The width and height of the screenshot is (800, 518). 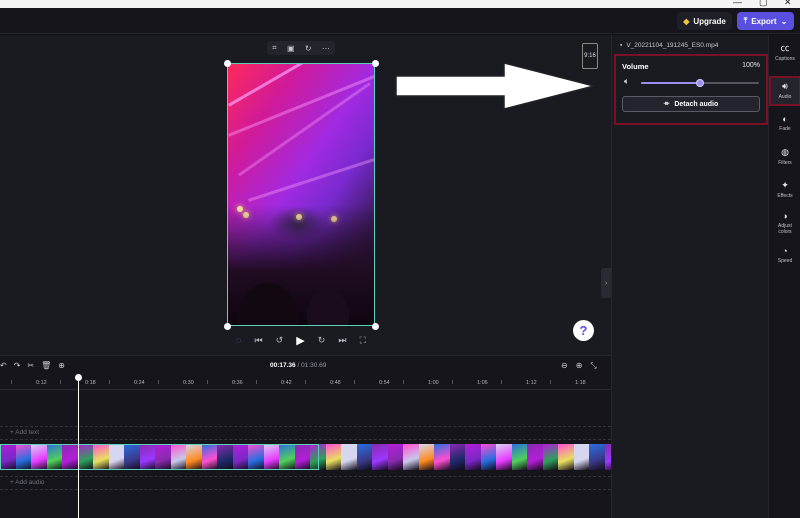 I want to click on ruler-tick-label: 1:18, so click(x=580, y=383).